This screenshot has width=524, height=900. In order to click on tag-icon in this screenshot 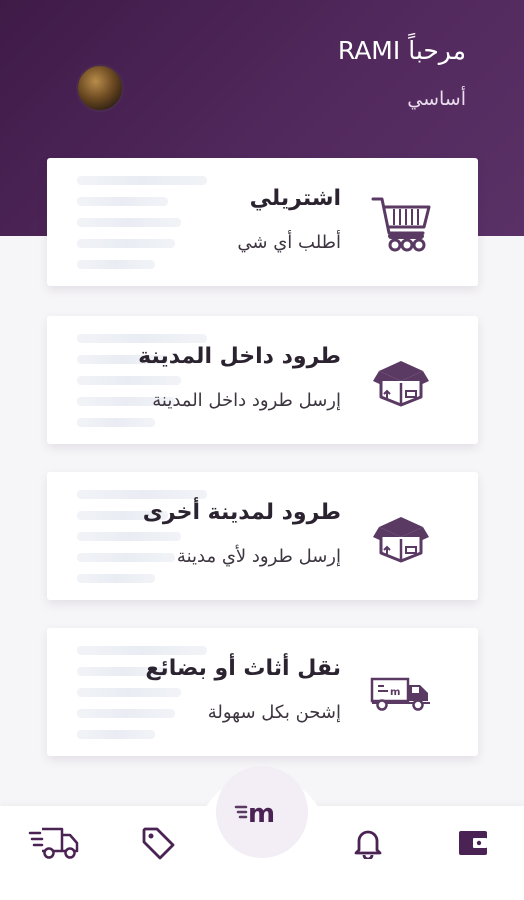, I will do `click(158, 843)`.